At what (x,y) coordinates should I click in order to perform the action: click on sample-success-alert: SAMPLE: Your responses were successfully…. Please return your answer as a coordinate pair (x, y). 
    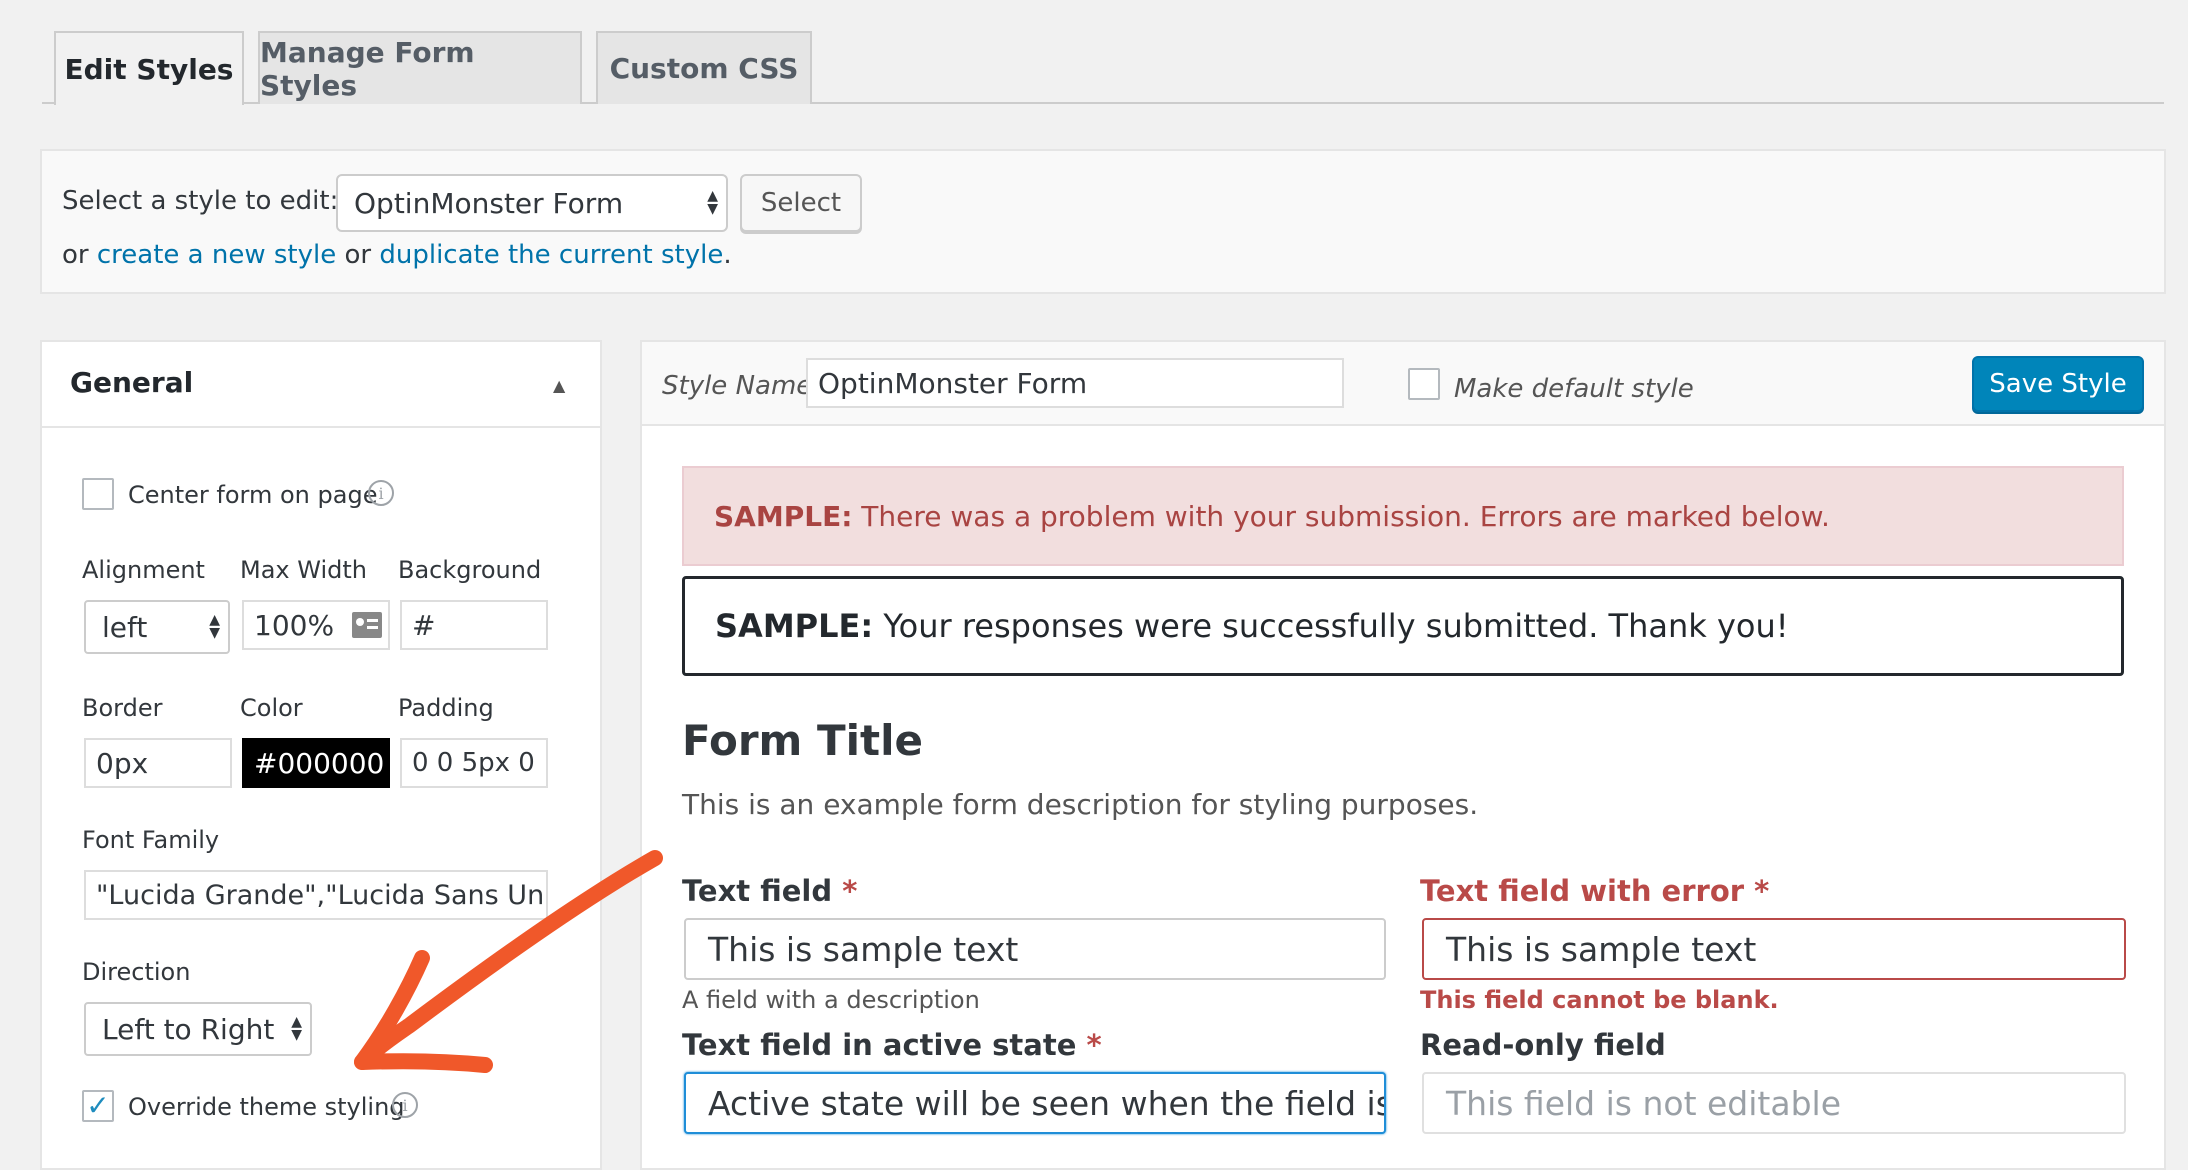
    Looking at the image, I should click on (1403, 626).